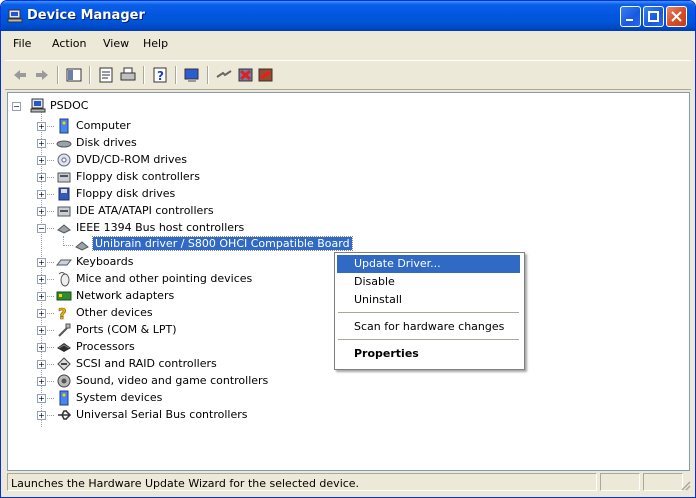 The image size is (696, 498). I want to click on tree-root: − PSDOC, so click(112, 106).